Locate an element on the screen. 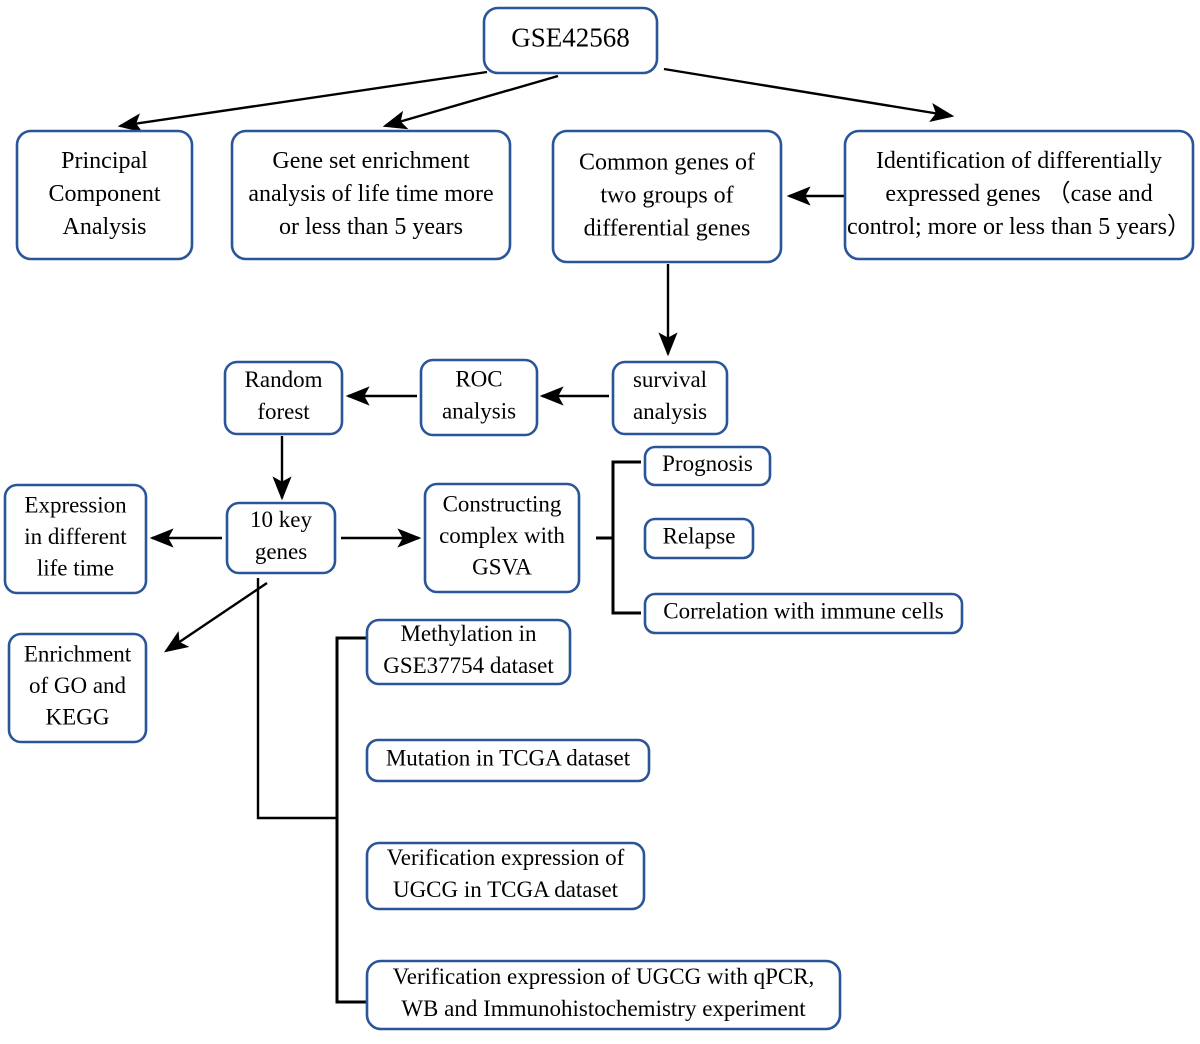 Image resolution: width=1200 pixels, height=1044 pixels. node-line: in different is located at coordinates (75, 536).